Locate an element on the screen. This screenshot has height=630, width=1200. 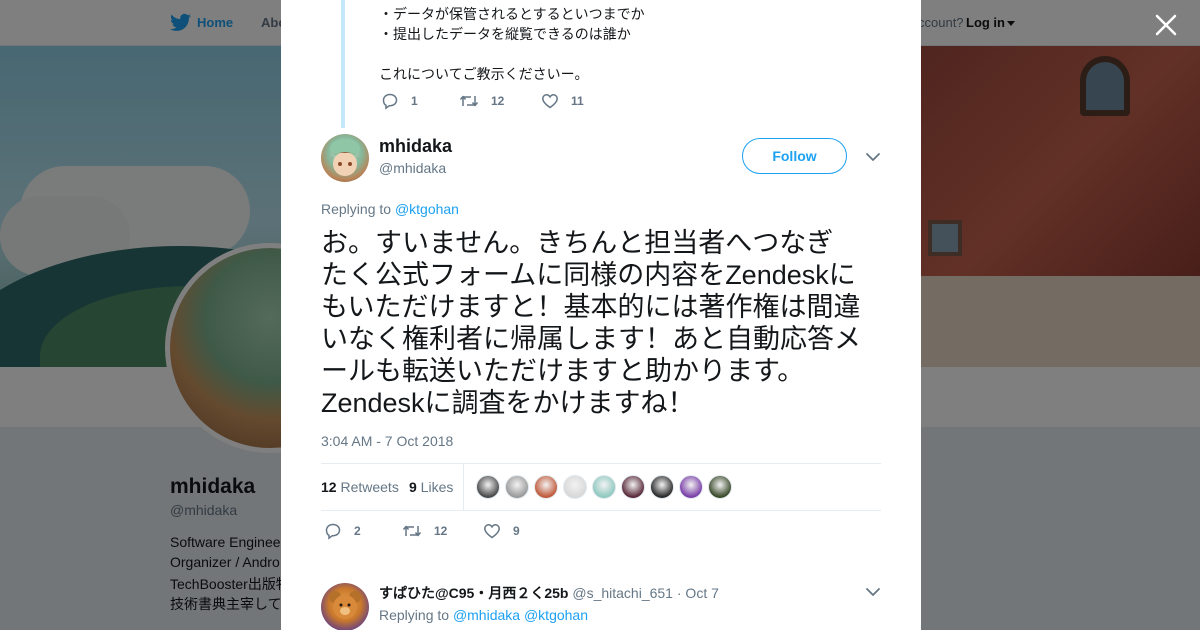
previous-like-count: 11 is located at coordinates (577, 101).